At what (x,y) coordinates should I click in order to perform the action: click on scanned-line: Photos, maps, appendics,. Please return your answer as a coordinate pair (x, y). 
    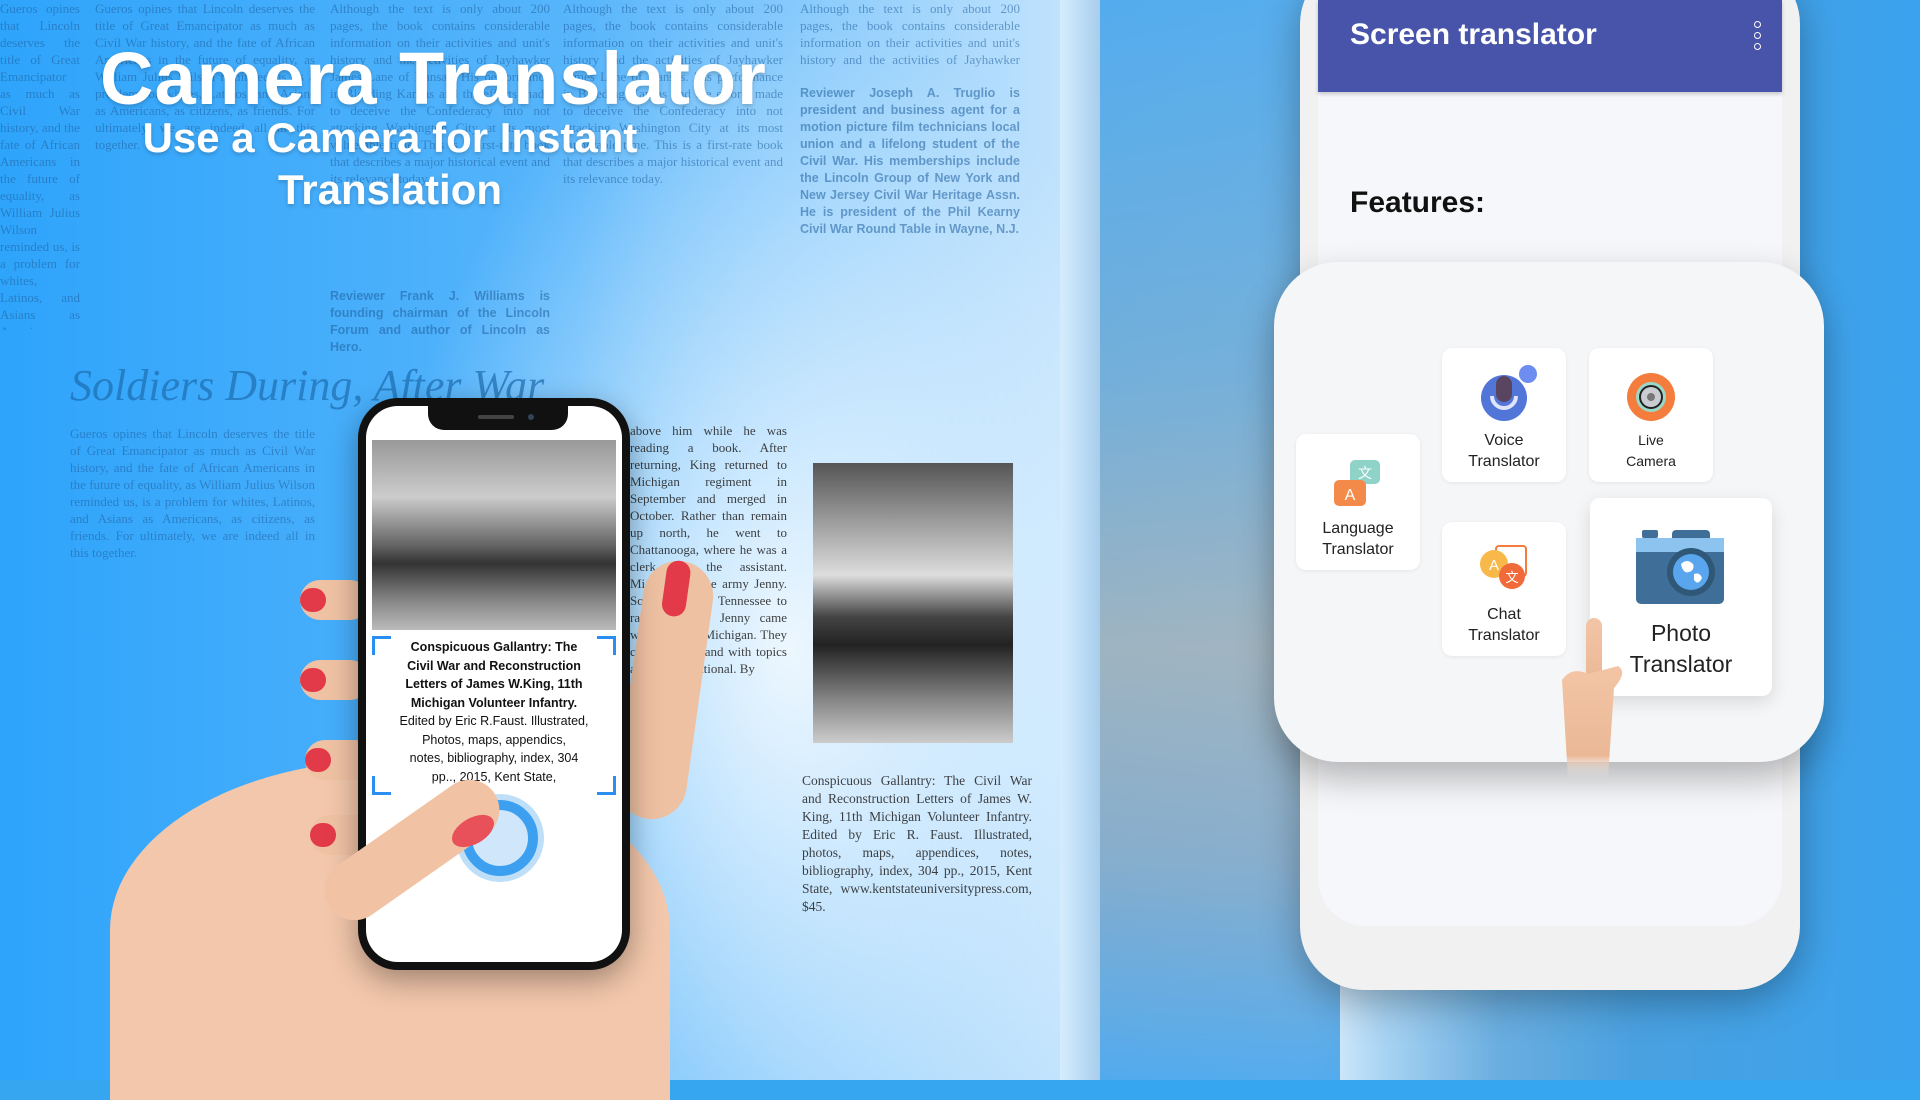
    Looking at the image, I should click on (494, 739).